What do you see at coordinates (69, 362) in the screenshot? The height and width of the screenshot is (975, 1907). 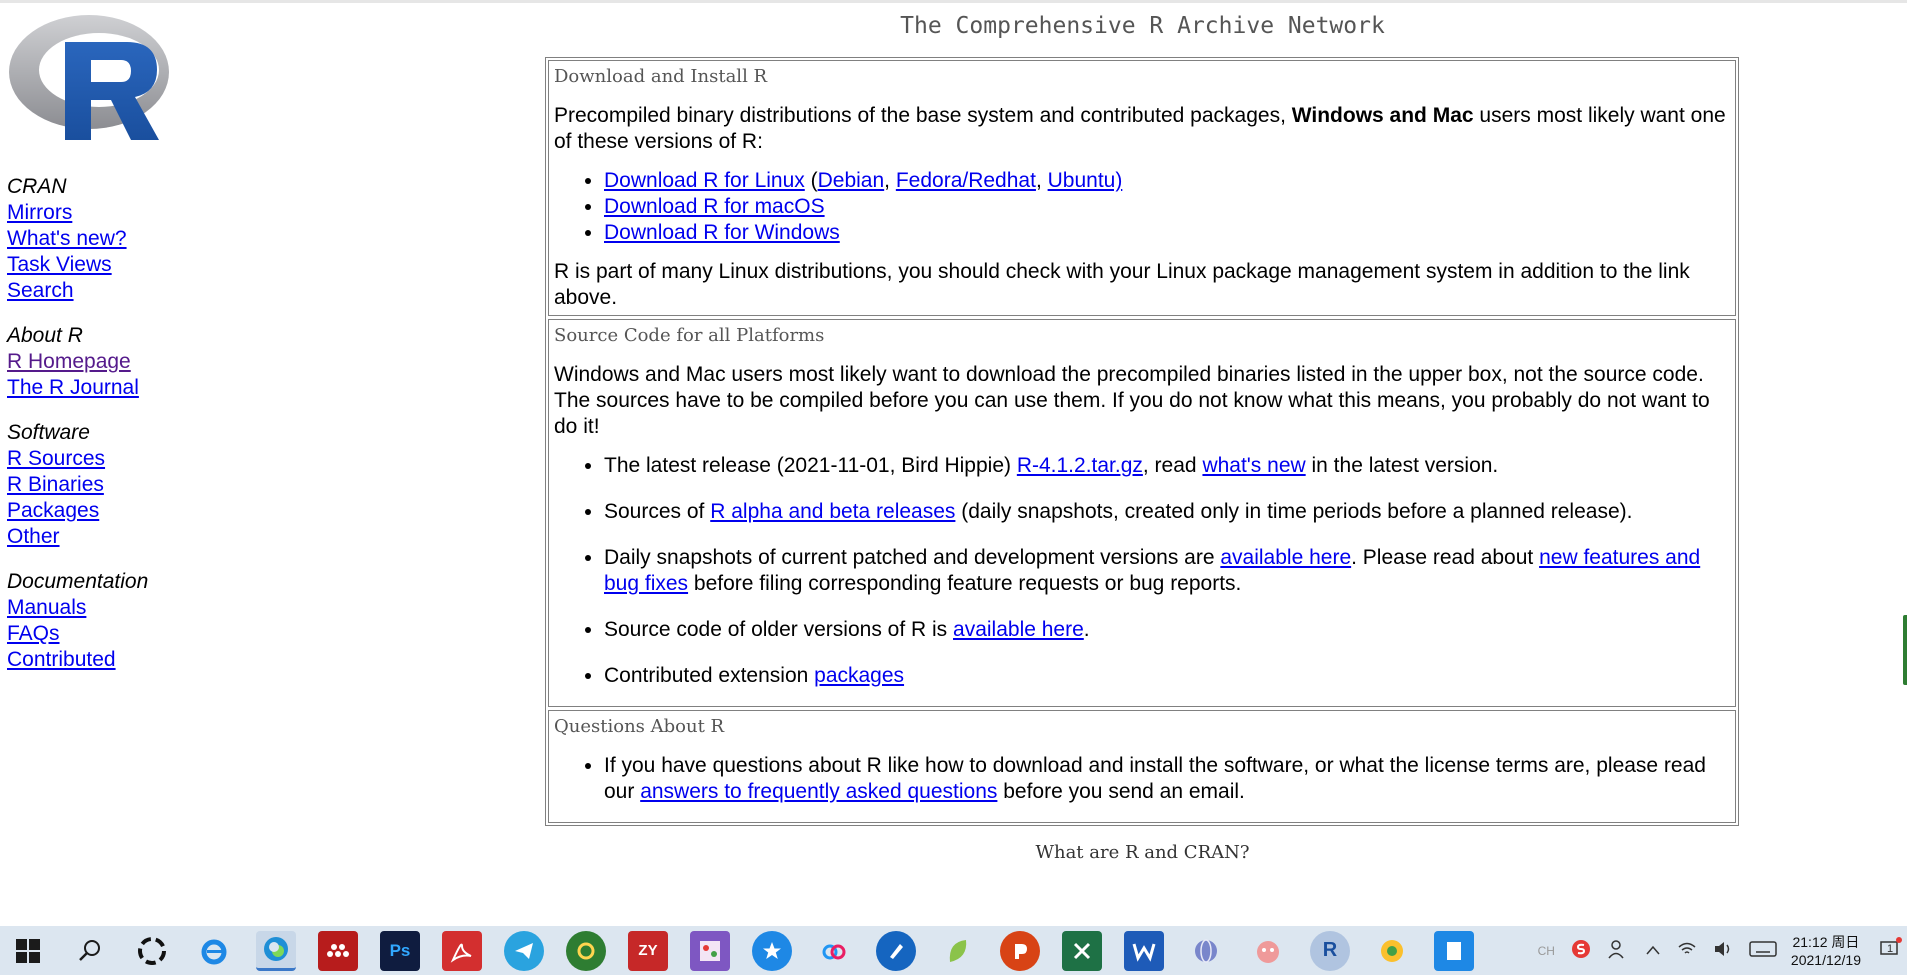 I see `sidebar-link-r-homepage: R Homepage` at bounding box center [69, 362].